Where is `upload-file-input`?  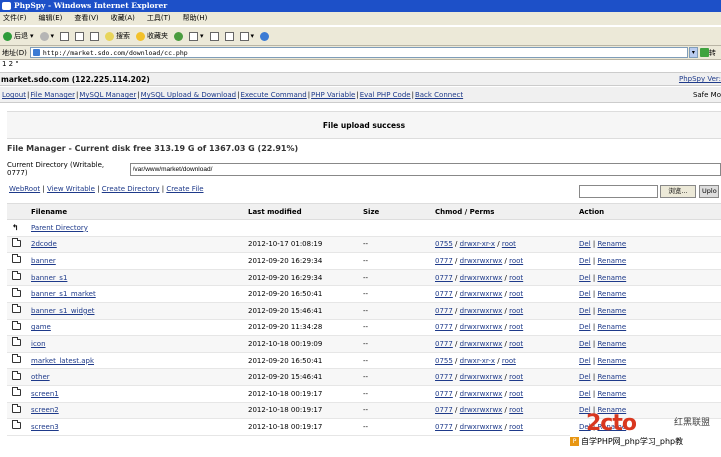
upload-file-input is located at coordinates (618, 191).